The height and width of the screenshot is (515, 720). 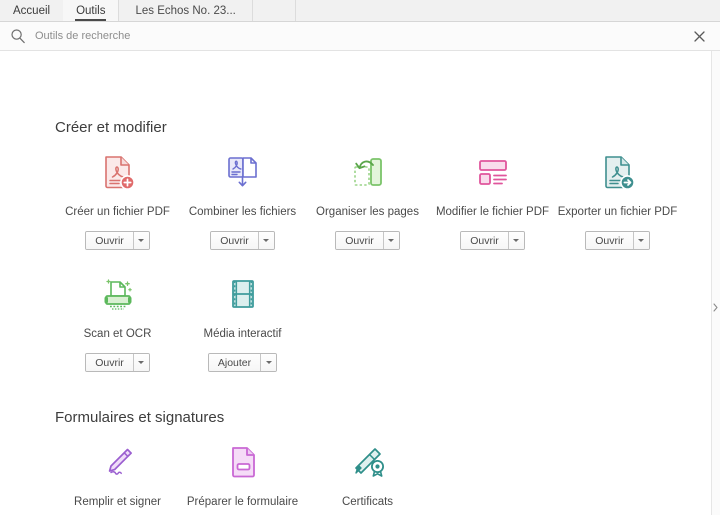 What do you see at coordinates (118, 294) in the screenshot?
I see `scan-ocr-icon` at bounding box center [118, 294].